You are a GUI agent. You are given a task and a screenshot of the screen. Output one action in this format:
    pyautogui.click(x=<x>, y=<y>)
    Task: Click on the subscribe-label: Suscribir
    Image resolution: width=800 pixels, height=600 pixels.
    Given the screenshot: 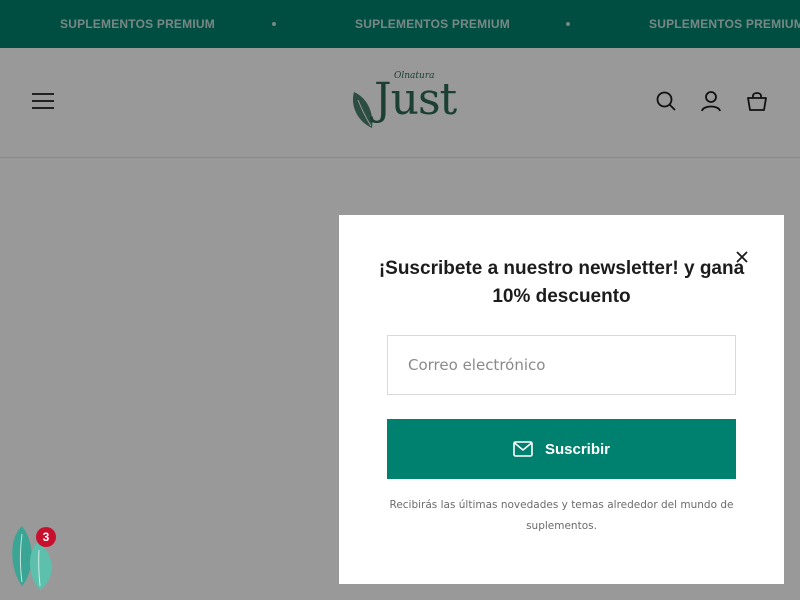 What is the action you would take?
    pyautogui.click(x=577, y=449)
    